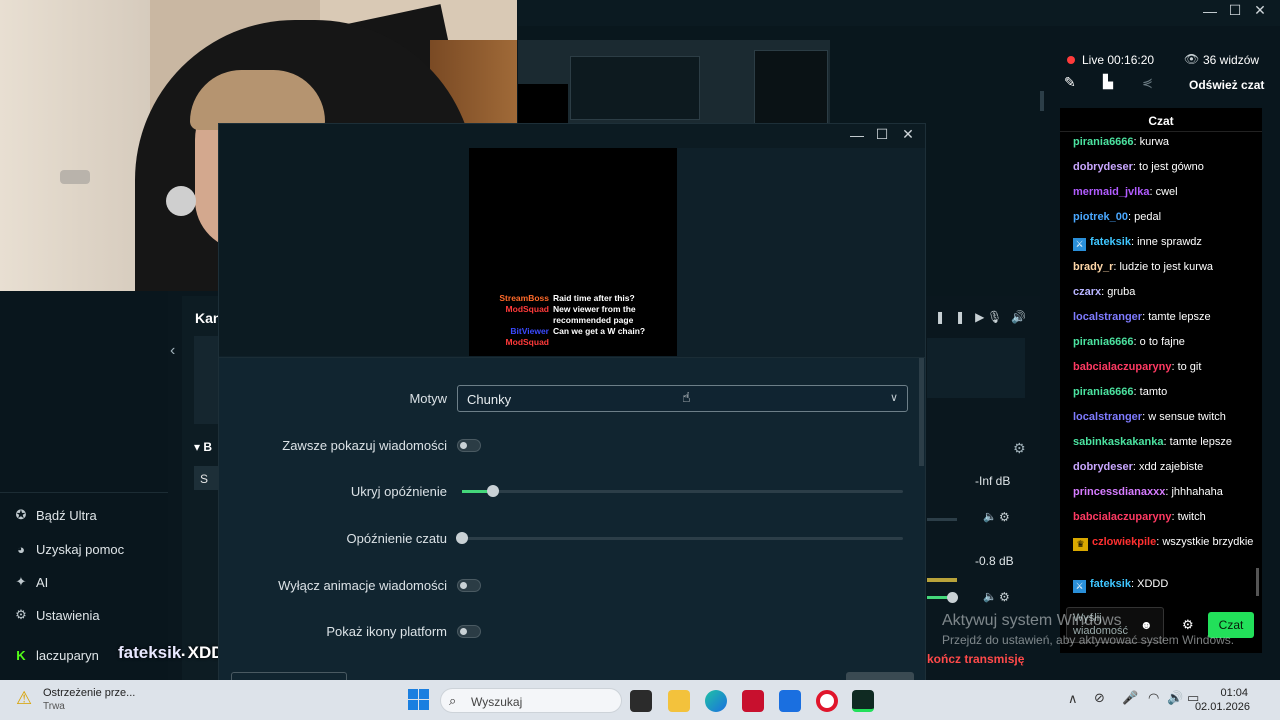 Image resolution: width=1280 pixels, height=720 pixels. I want to click on chat-text: twitch, so click(1191, 517).